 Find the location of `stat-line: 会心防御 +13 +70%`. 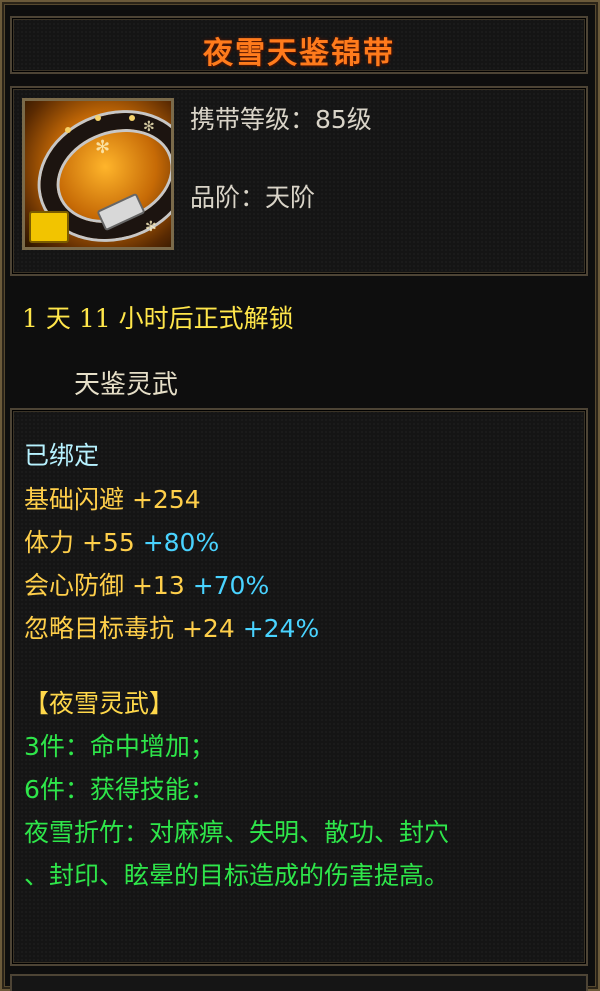

stat-line: 会心防御 +13 +70% is located at coordinates (146, 584).